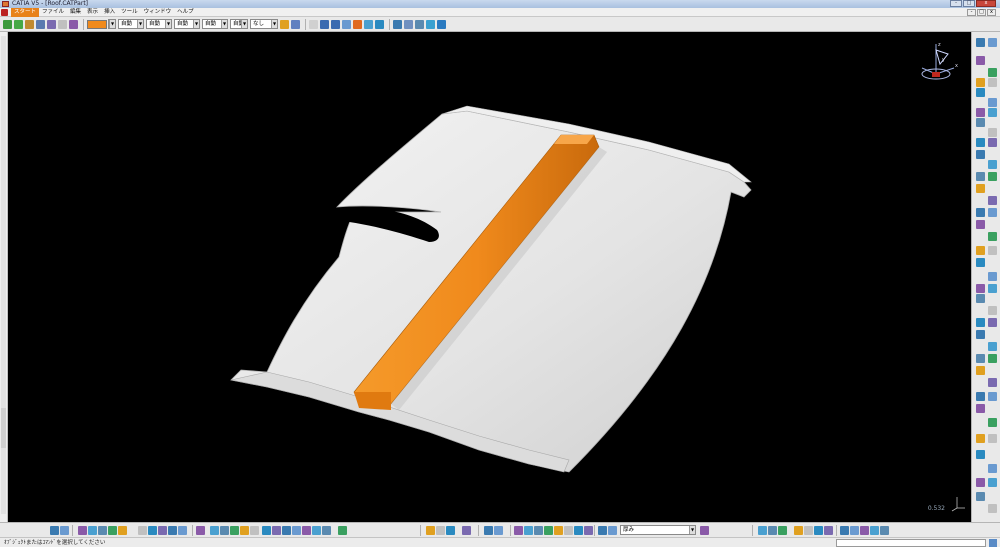 This screenshot has width=1000, height=547. Describe the element at coordinates (187, 24) in the screenshot. I see `line-type-dropdown: 自動 ▼` at that location.